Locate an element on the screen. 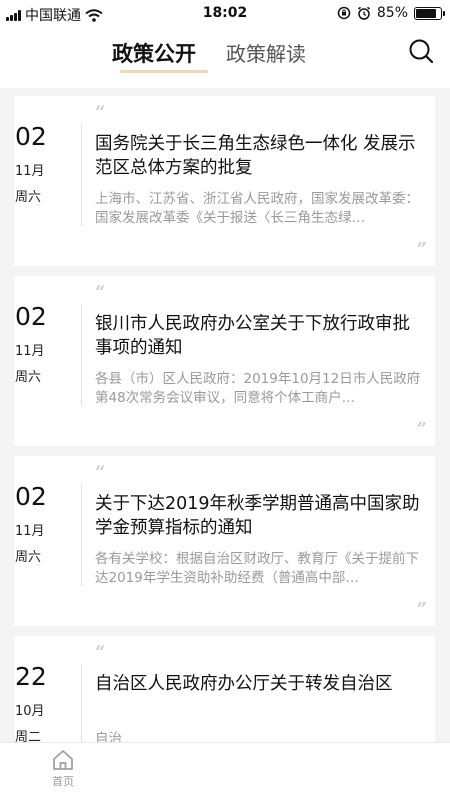 Image resolution: width=450 pixels, height=800 pixels. search-button is located at coordinates (421, 51).